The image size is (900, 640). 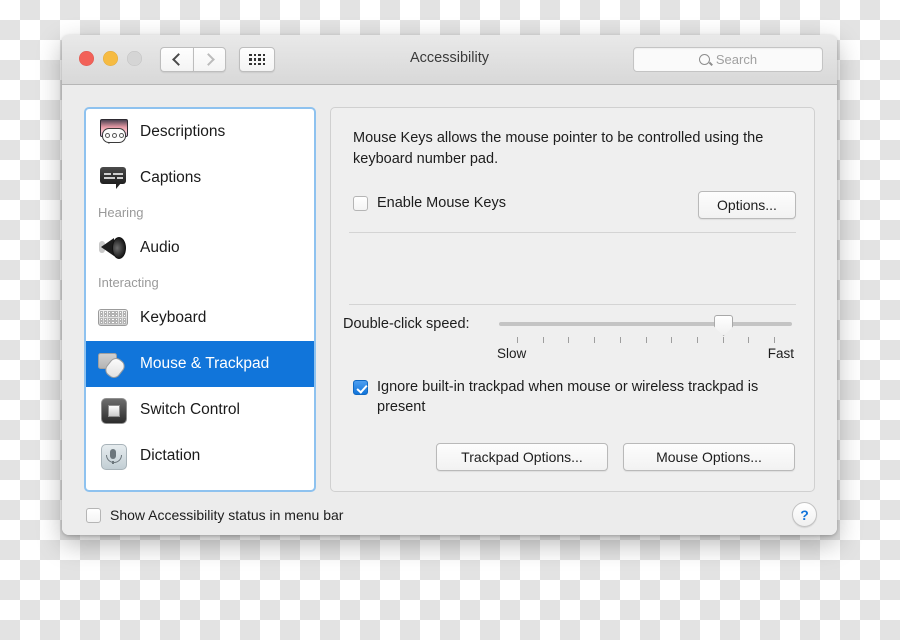 What do you see at coordinates (121, 212) in the screenshot?
I see `sidebar-group-hearing: Hearing` at bounding box center [121, 212].